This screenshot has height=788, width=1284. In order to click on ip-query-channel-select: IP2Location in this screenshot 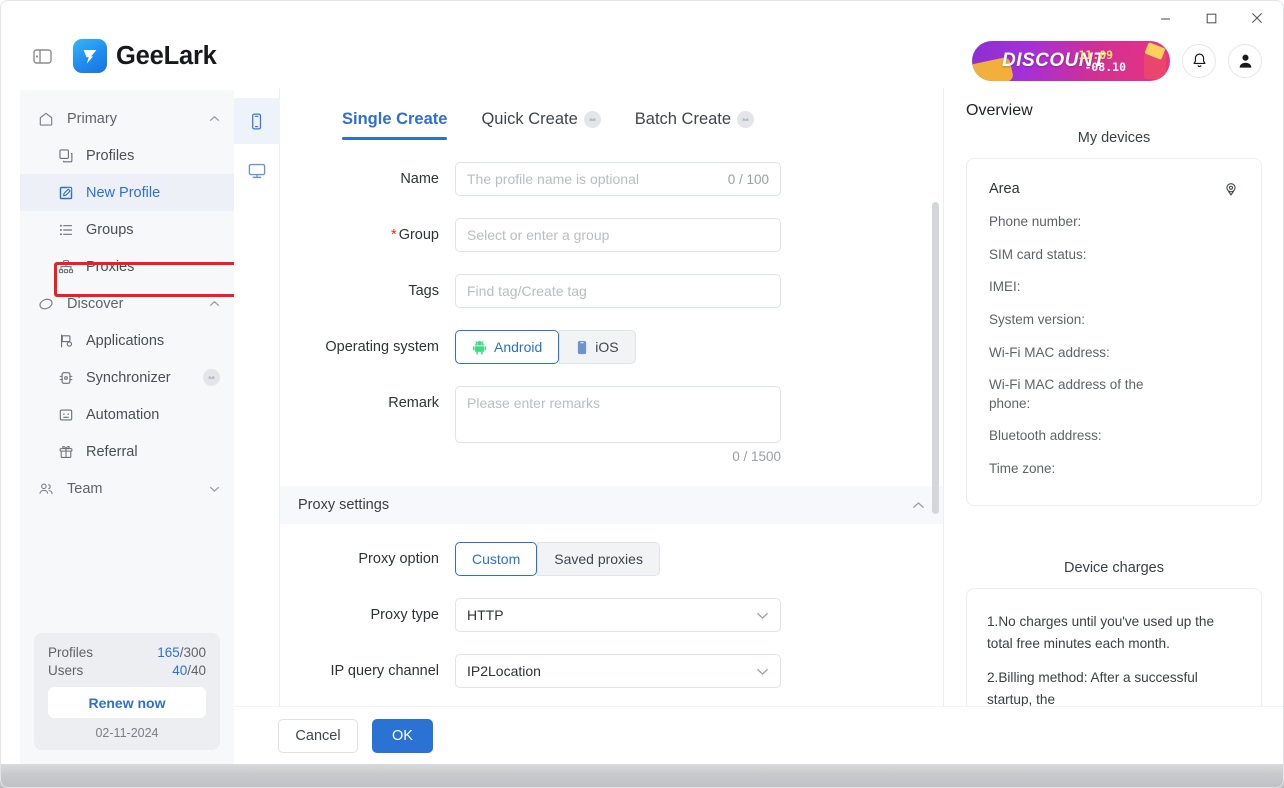, I will do `click(618, 671)`.